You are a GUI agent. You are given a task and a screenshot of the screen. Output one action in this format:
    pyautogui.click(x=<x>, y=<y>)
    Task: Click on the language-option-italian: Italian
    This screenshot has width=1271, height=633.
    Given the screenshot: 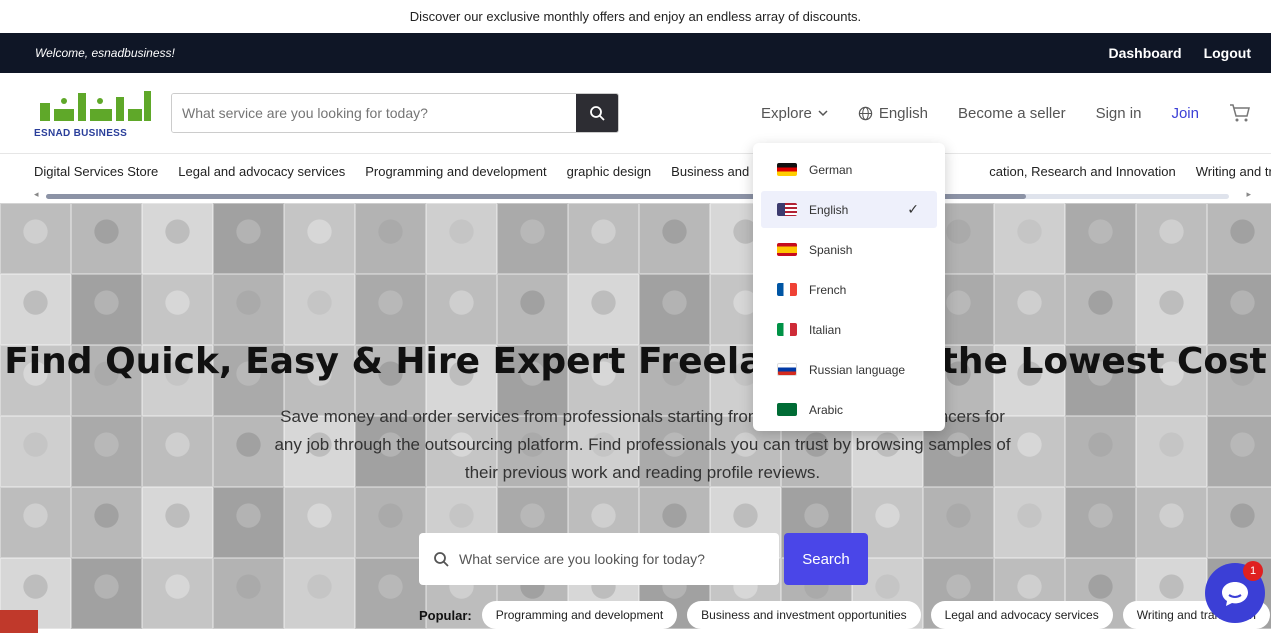 What is the action you would take?
    pyautogui.click(x=849, y=329)
    